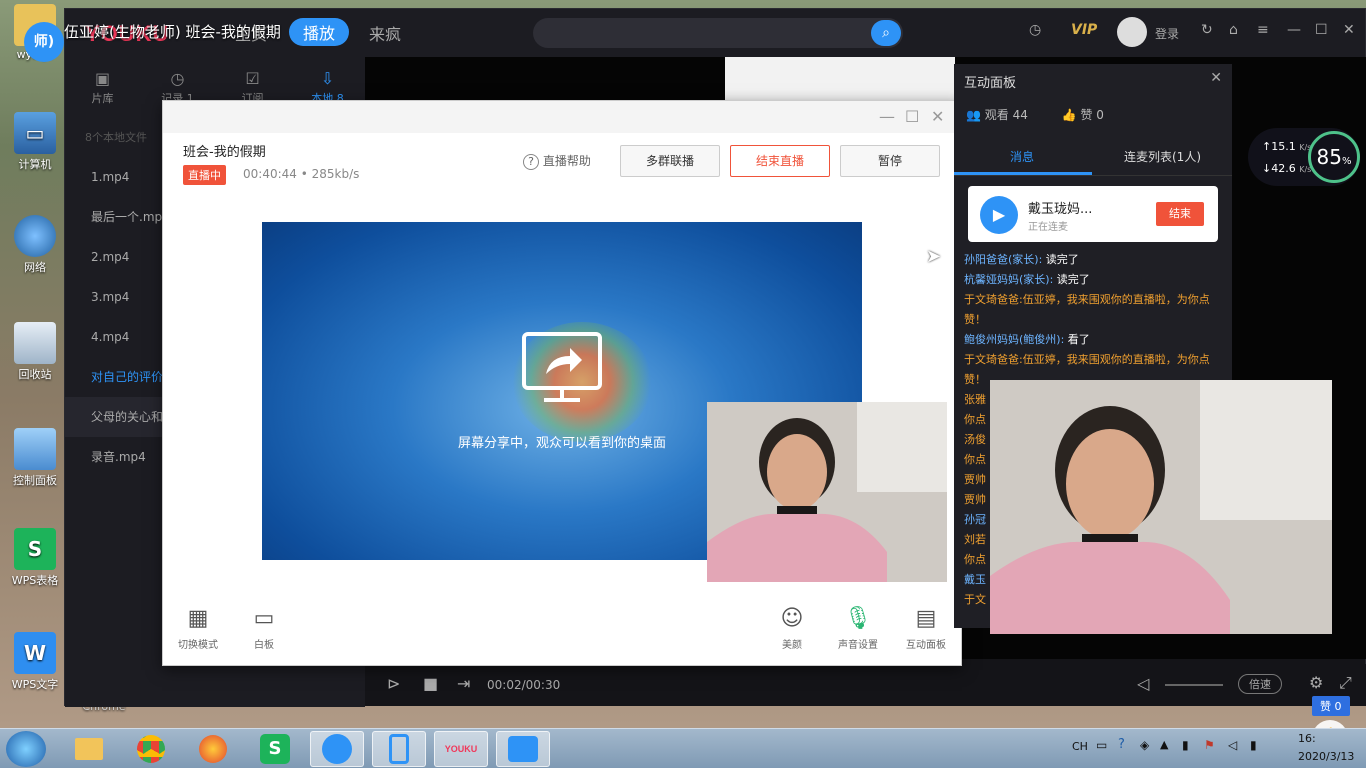 The image size is (1366, 768). What do you see at coordinates (1161, 507) in the screenshot?
I see `camera-main-view` at bounding box center [1161, 507].